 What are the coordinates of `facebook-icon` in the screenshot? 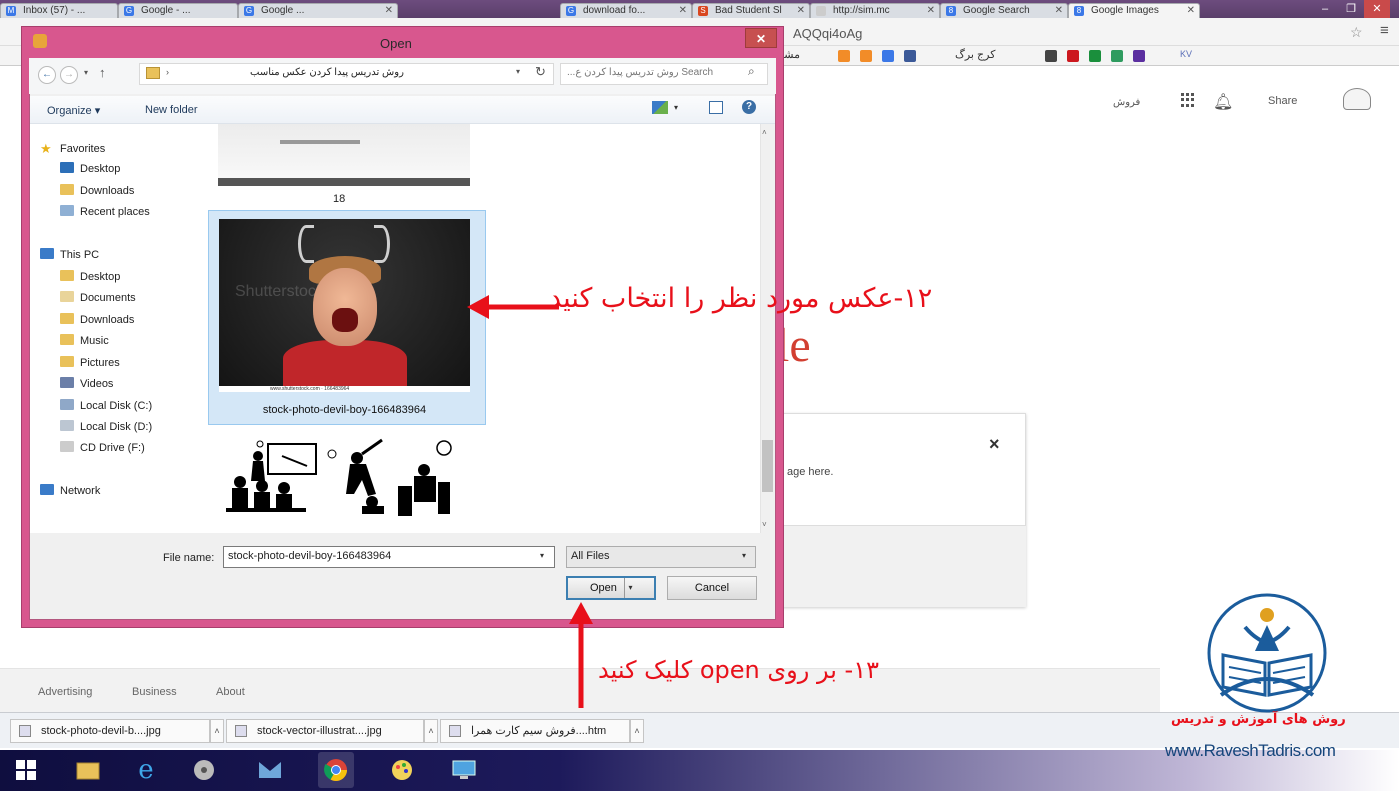 It's located at (910, 56).